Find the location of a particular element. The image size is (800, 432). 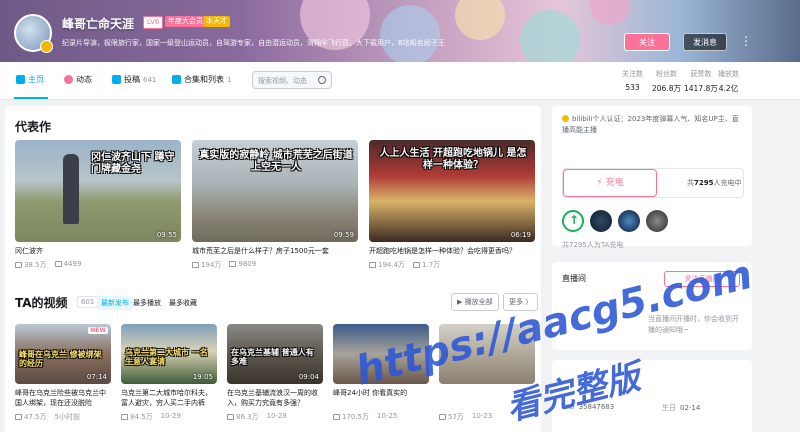

stat-value: 1417.8万 is located at coordinates (701, 88).